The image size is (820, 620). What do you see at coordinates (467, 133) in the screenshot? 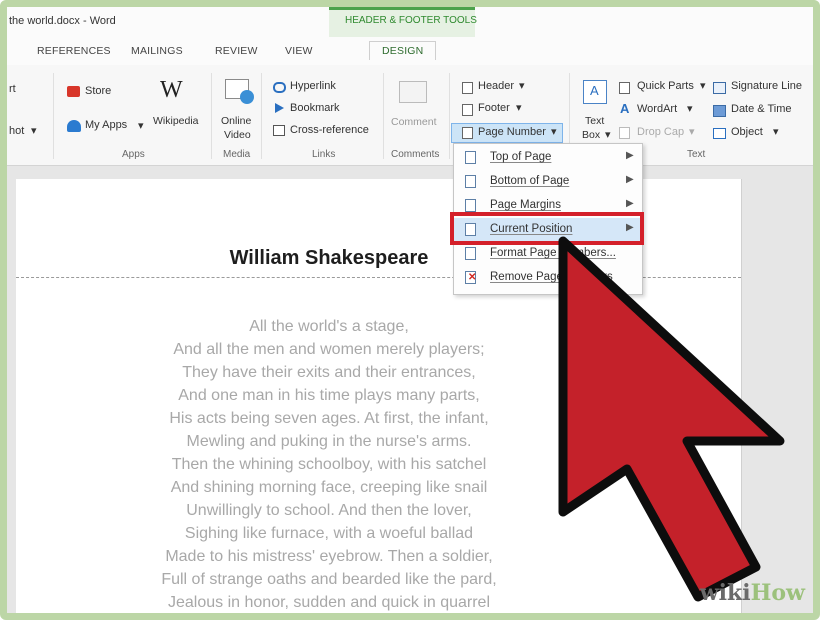
I see `page-number-icon` at bounding box center [467, 133].